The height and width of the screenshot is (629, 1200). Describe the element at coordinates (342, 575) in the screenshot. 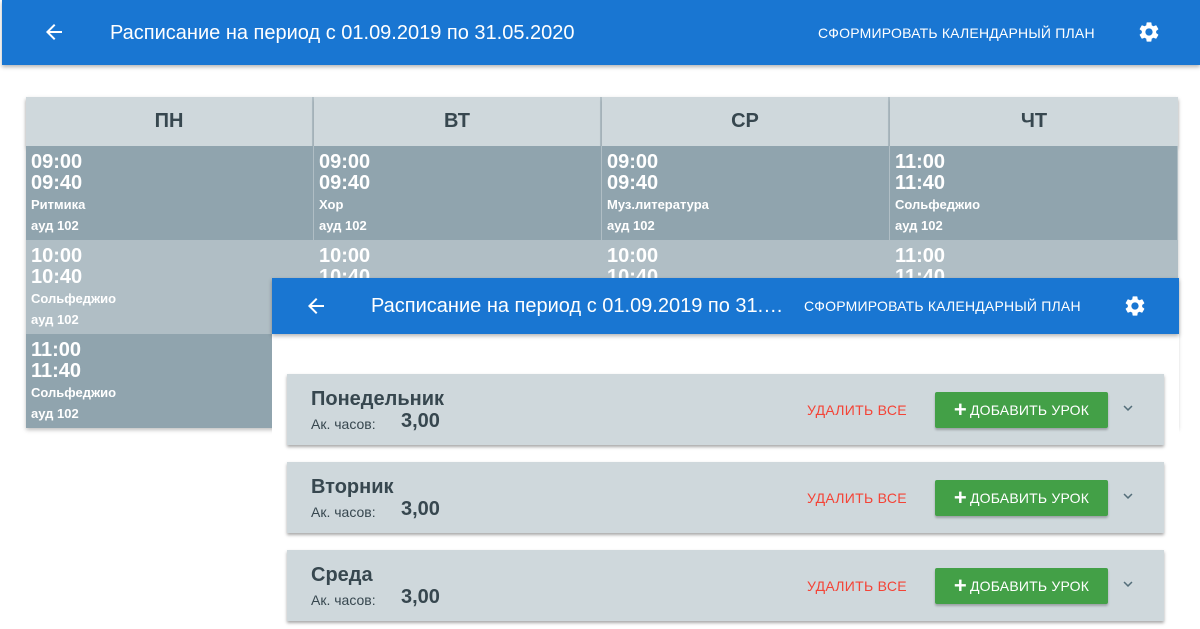

I see `day-name: Среда` at that location.